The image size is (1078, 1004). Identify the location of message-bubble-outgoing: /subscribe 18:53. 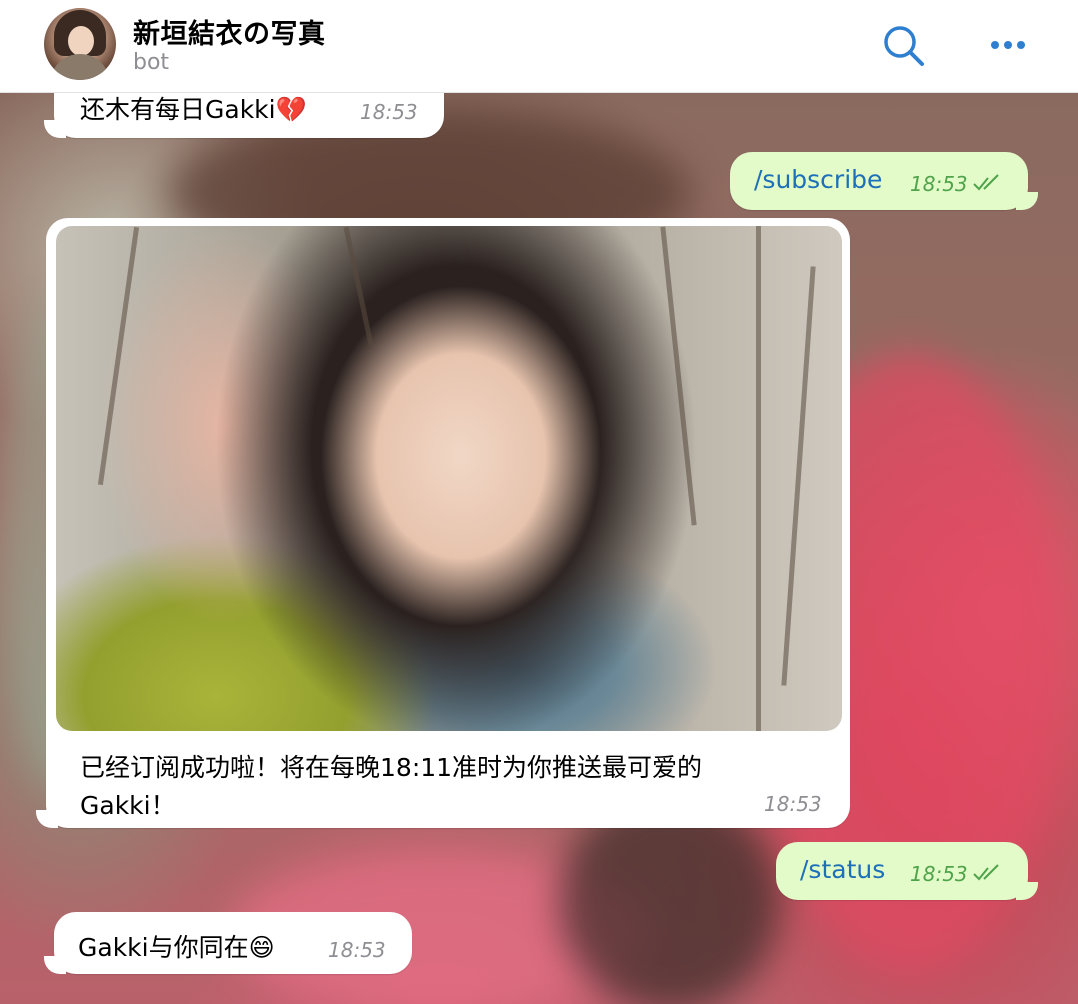
(884, 181).